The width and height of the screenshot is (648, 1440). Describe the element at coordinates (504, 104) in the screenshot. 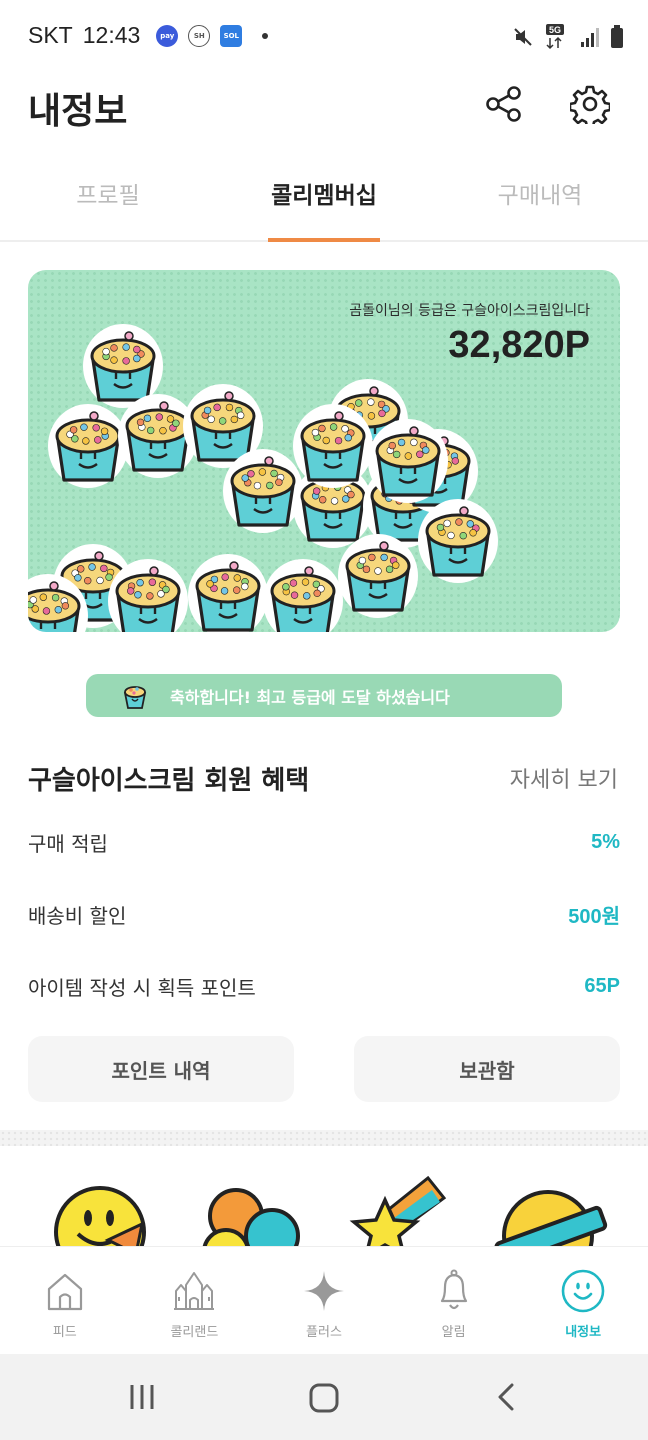

I see `share-icon` at that location.